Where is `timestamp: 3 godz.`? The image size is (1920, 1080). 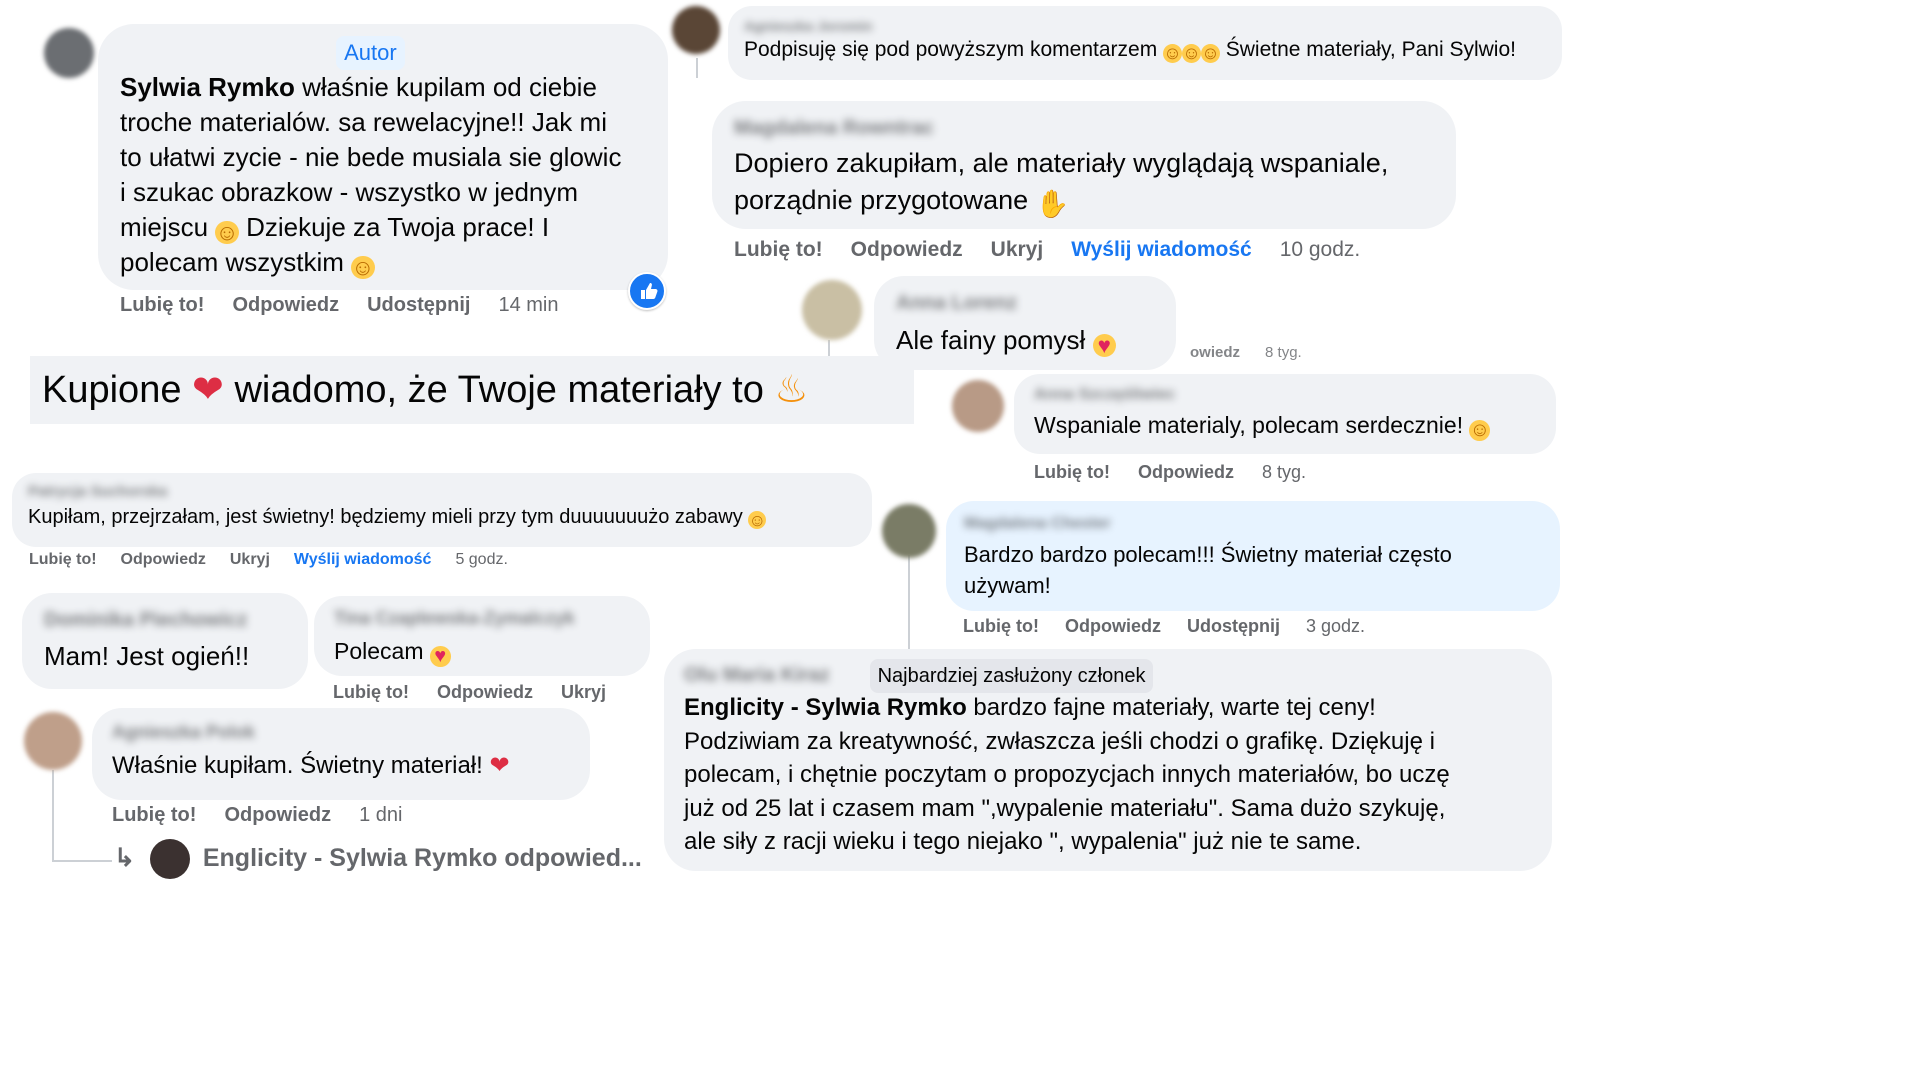
timestamp: 3 godz. is located at coordinates (1335, 626).